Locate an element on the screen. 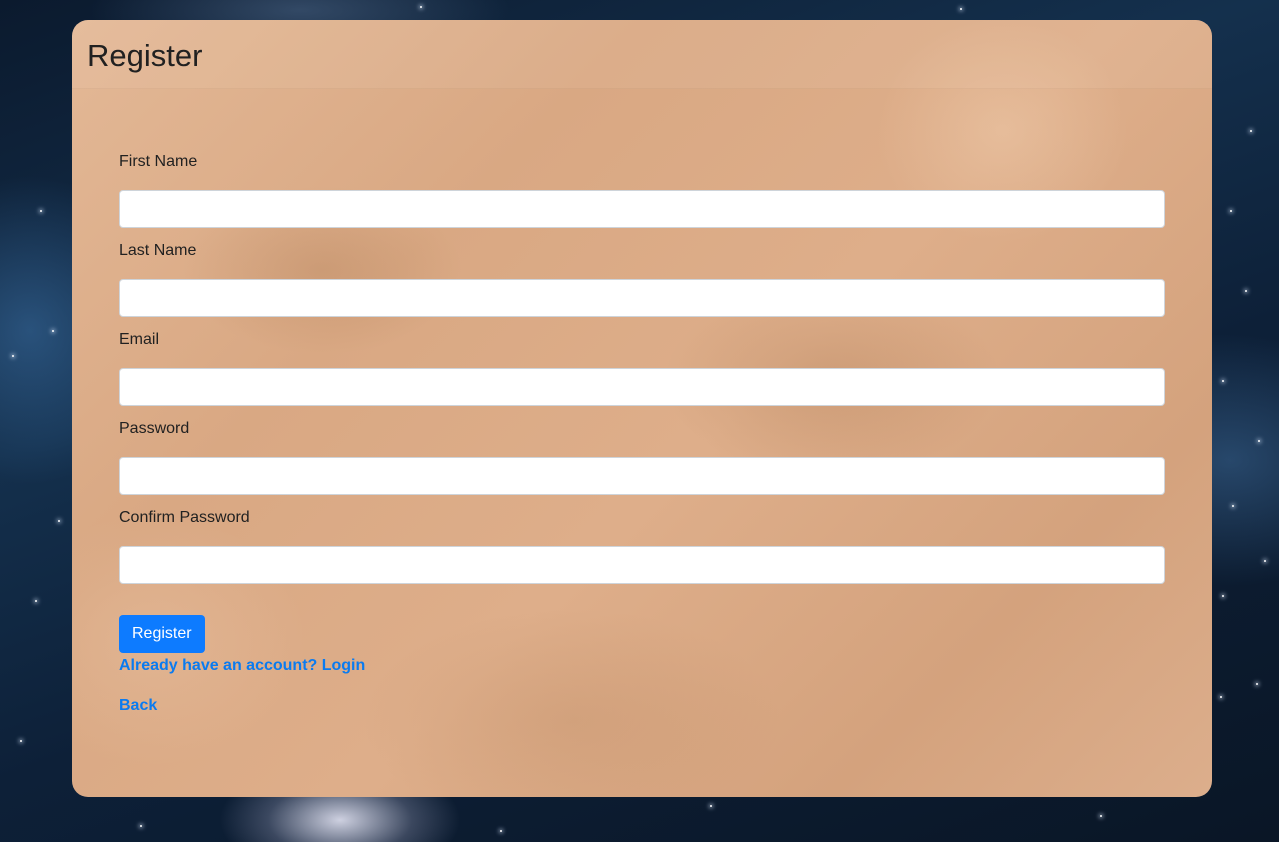 Image resolution: width=1279 pixels, height=842 pixels. password-field-group: Password is located at coordinates (642, 456).